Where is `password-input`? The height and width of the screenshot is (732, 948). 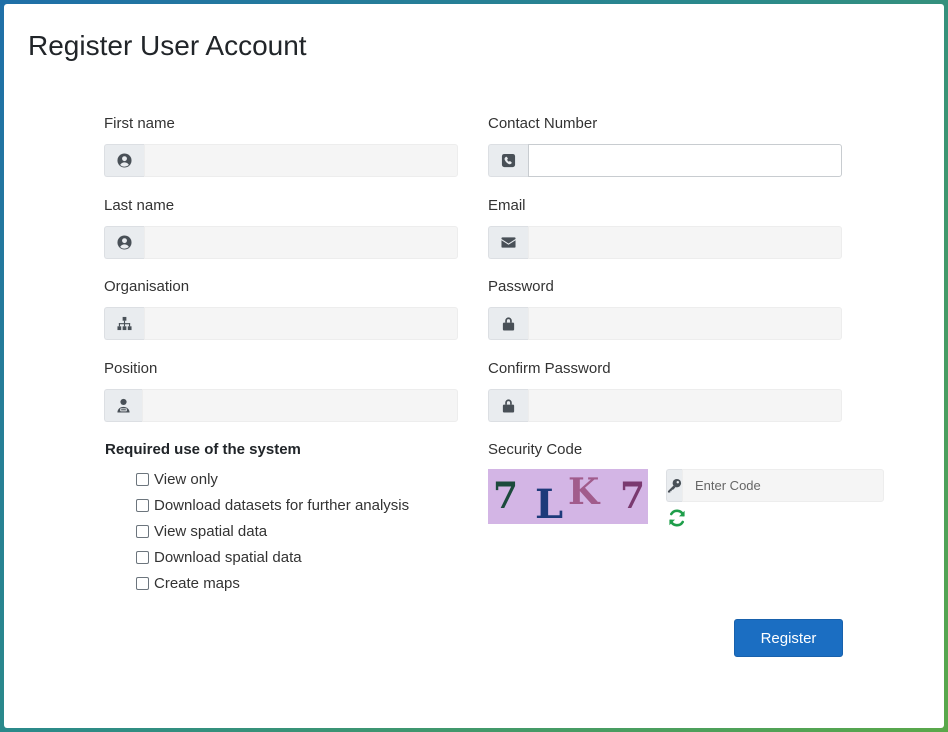
password-input is located at coordinates (685, 323).